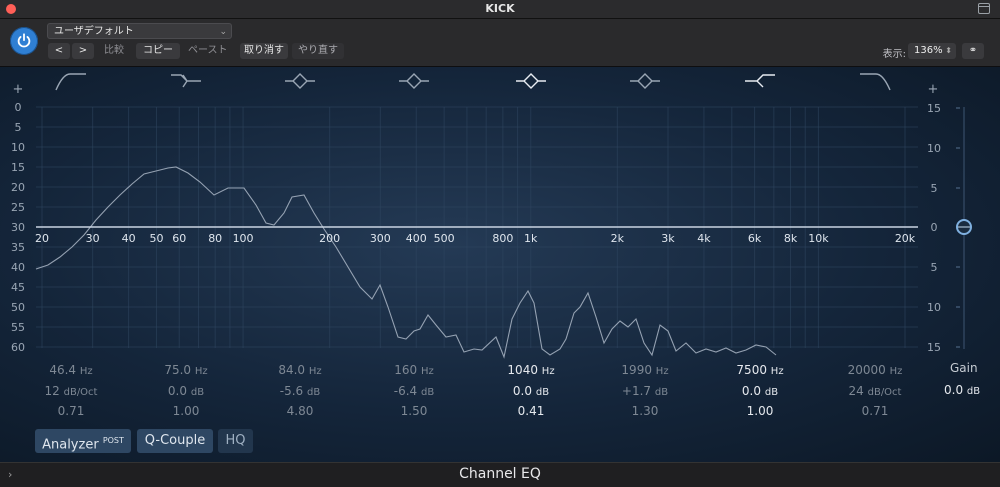  What do you see at coordinates (71, 81) in the screenshot?
I see `low-cut-icon` at bounding box center [71, 81].